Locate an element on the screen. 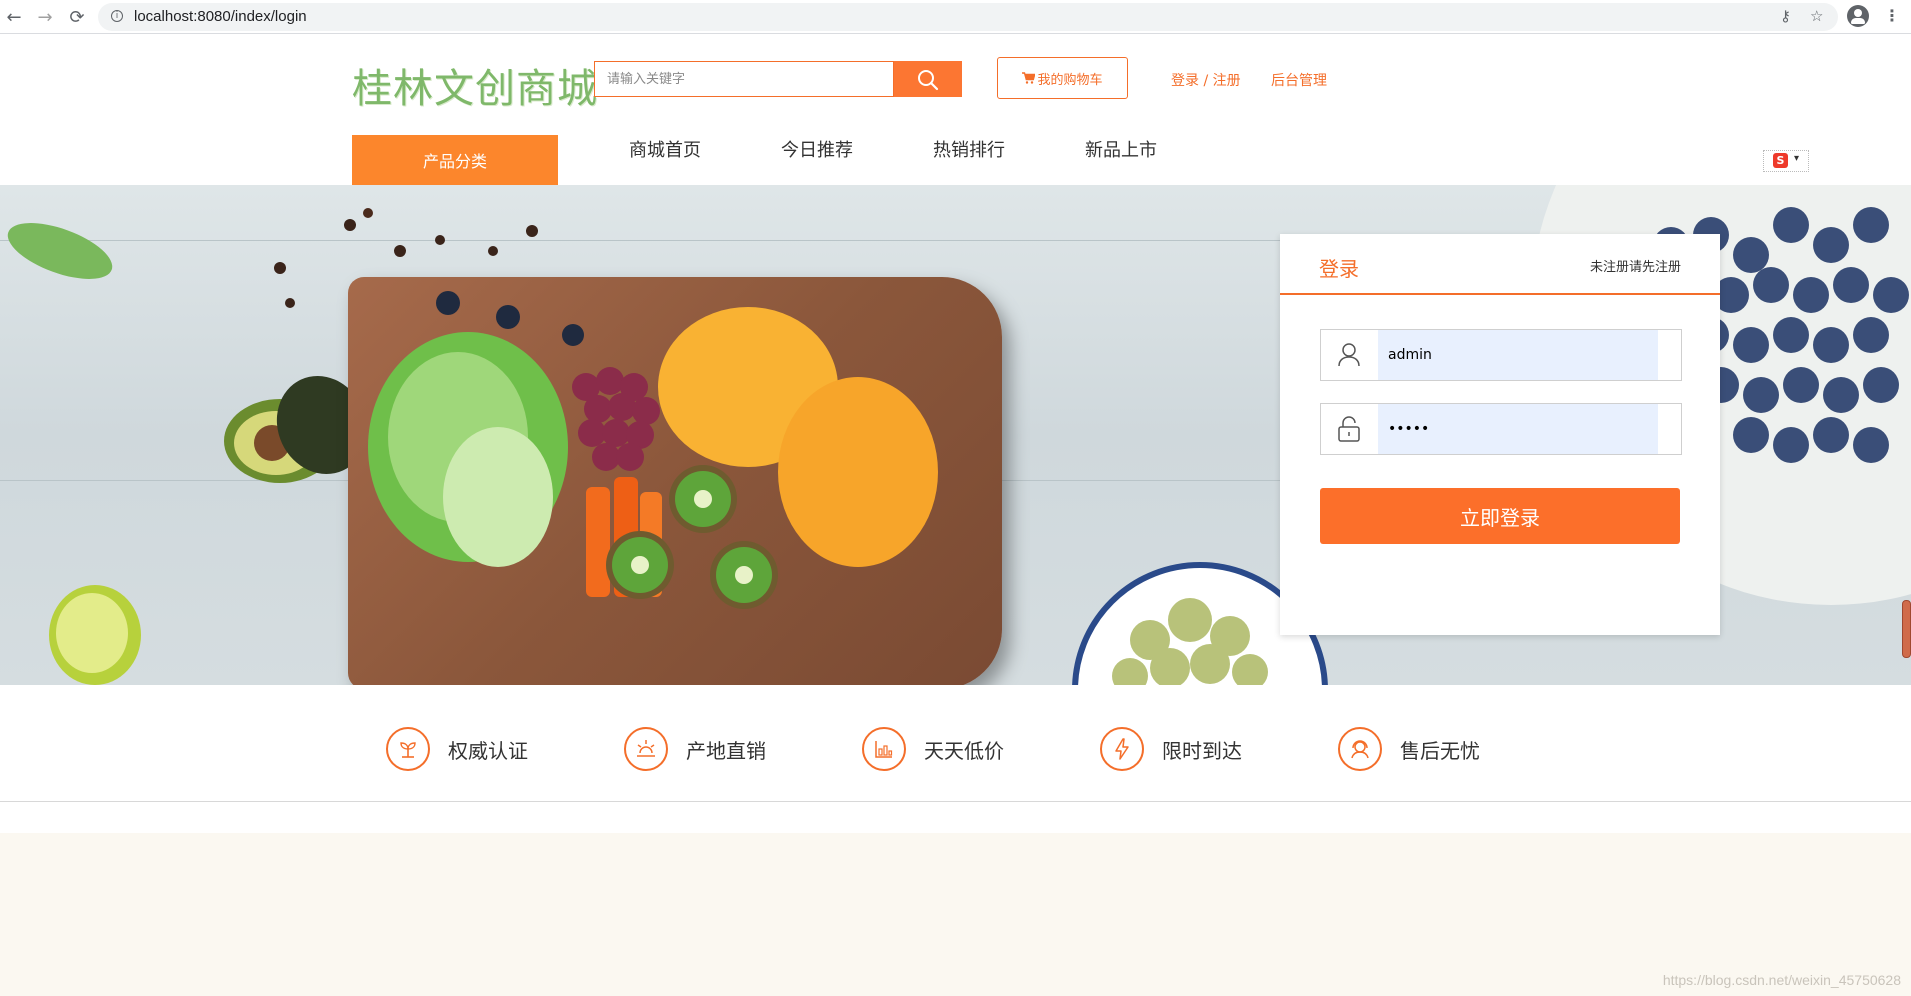 The height and width of the screenshot is (996, 1911). feature-item: 天天低价 is located at coordinates (933, 749).